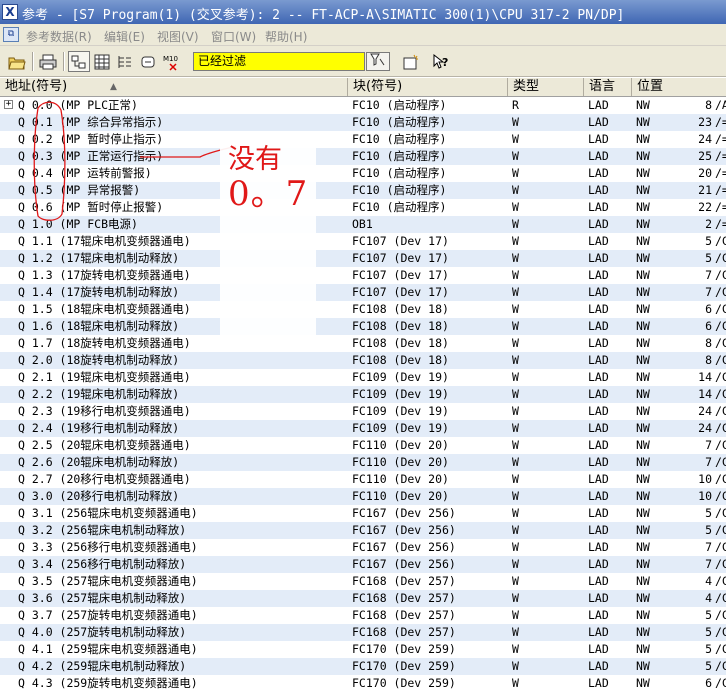  I want to click on annotation-note-missing: 没有, so click(255, 159).